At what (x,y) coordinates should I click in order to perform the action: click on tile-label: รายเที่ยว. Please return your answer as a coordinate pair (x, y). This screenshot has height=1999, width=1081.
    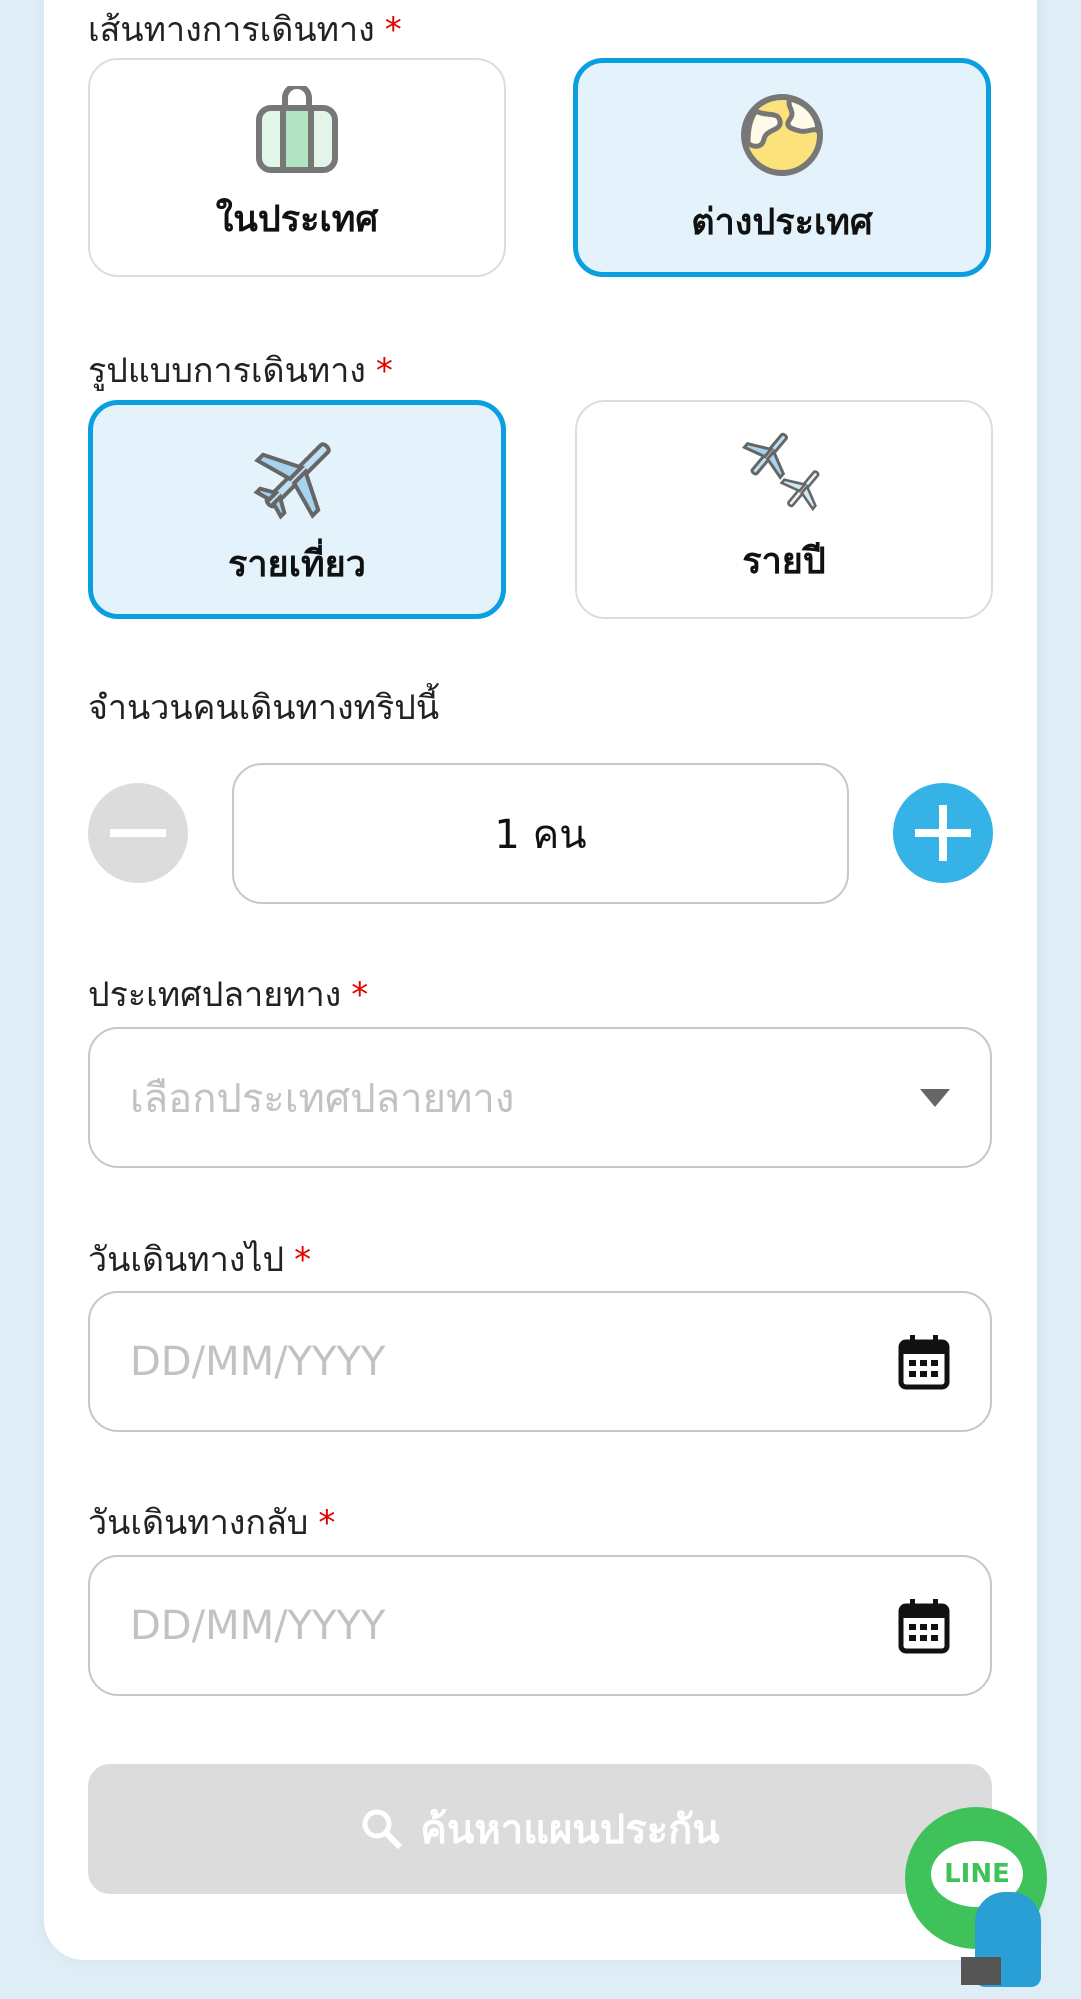
    Looking at the image, I should click on (297, 564).